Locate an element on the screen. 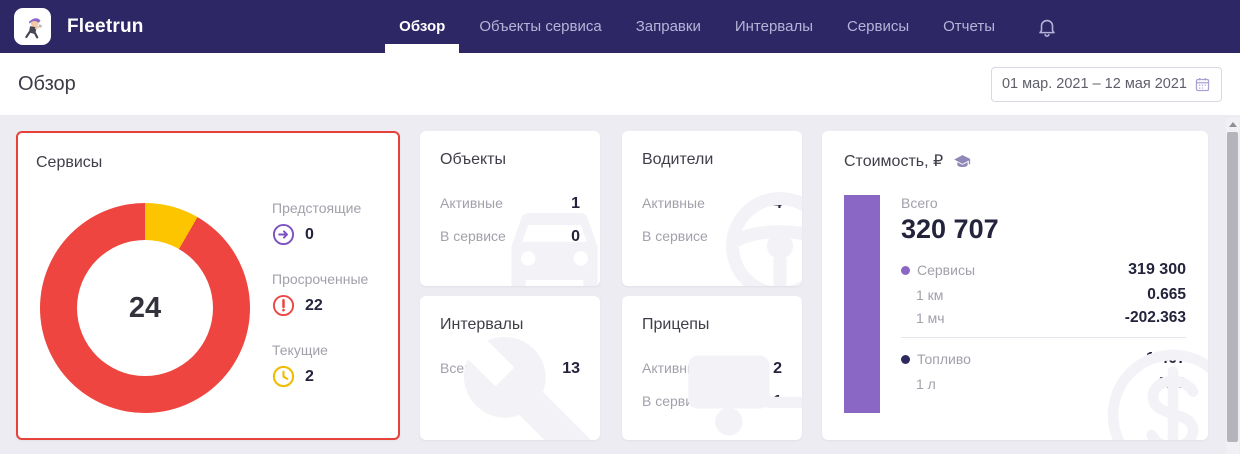 The width and height of the screenshot is (1240, 454). brand-name: Fleetrun is located at coordinates (105, 26).